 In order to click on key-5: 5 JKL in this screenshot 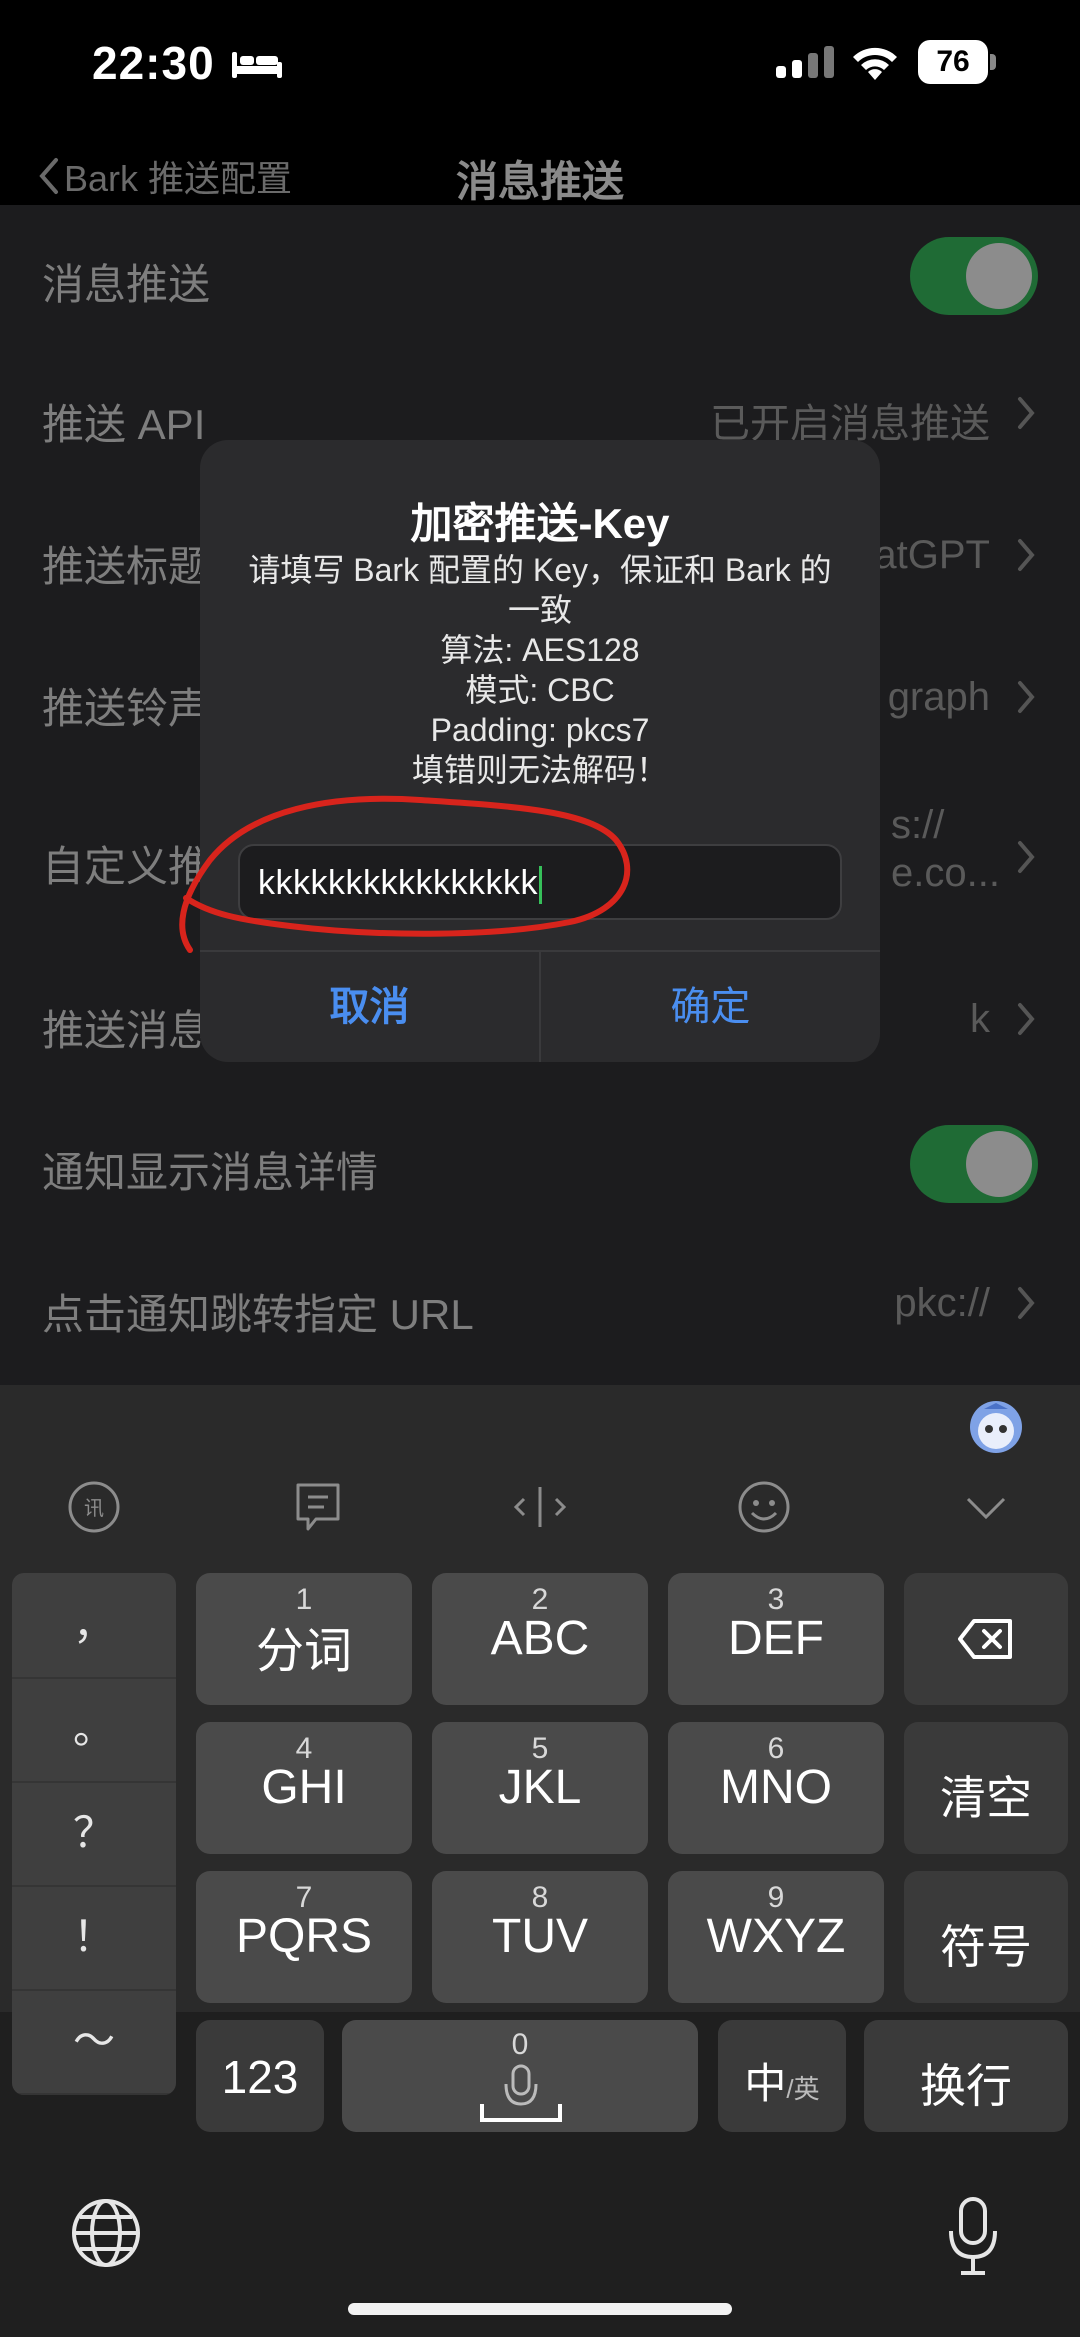, I will do `click(540, 1788)`.